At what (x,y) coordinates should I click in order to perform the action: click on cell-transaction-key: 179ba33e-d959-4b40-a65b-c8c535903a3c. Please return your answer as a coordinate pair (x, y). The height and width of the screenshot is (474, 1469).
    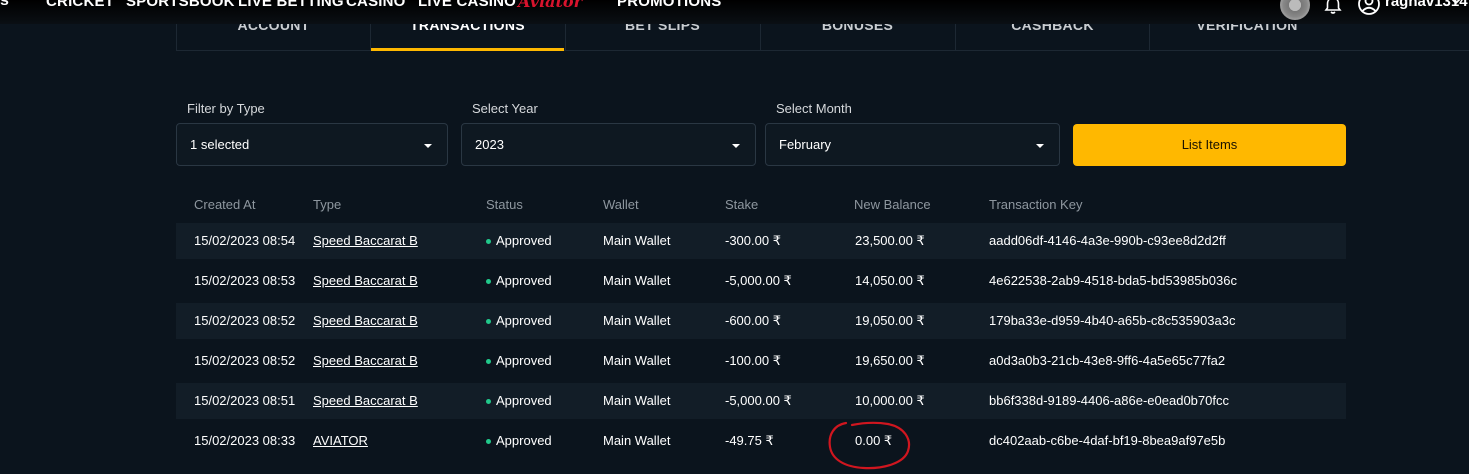
    Looking at the image, I should click on (1112, 320).